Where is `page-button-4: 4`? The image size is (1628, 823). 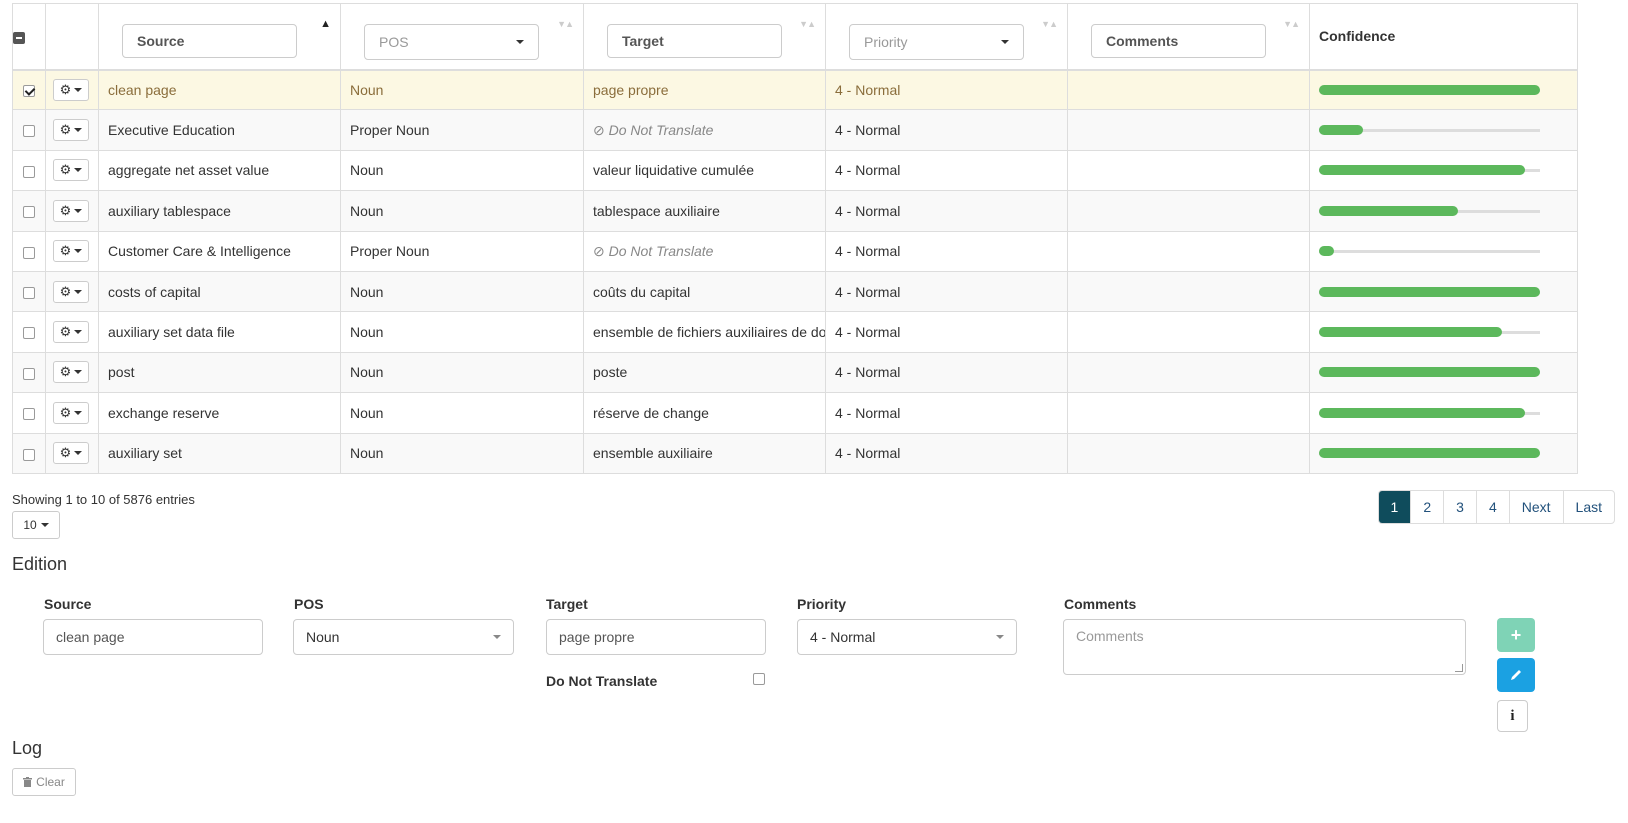 page-button-4: 4 is located at coordinates (1492, 507).